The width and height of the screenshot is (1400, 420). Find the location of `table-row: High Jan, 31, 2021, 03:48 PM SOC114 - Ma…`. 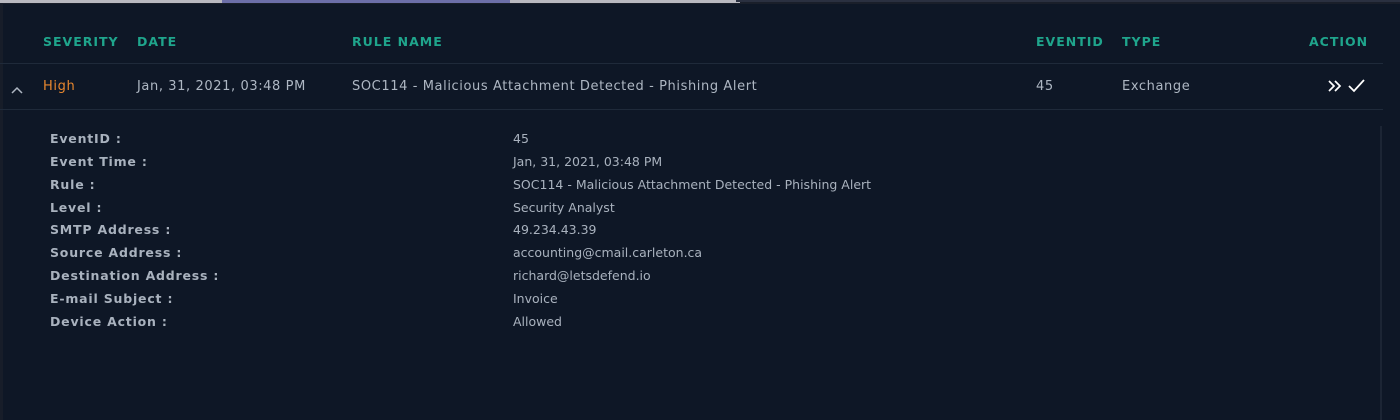

table-row: High Jan, 31, 2021, 03:48 PM SOC114 - Ma… is located at coordinates (691, 87).